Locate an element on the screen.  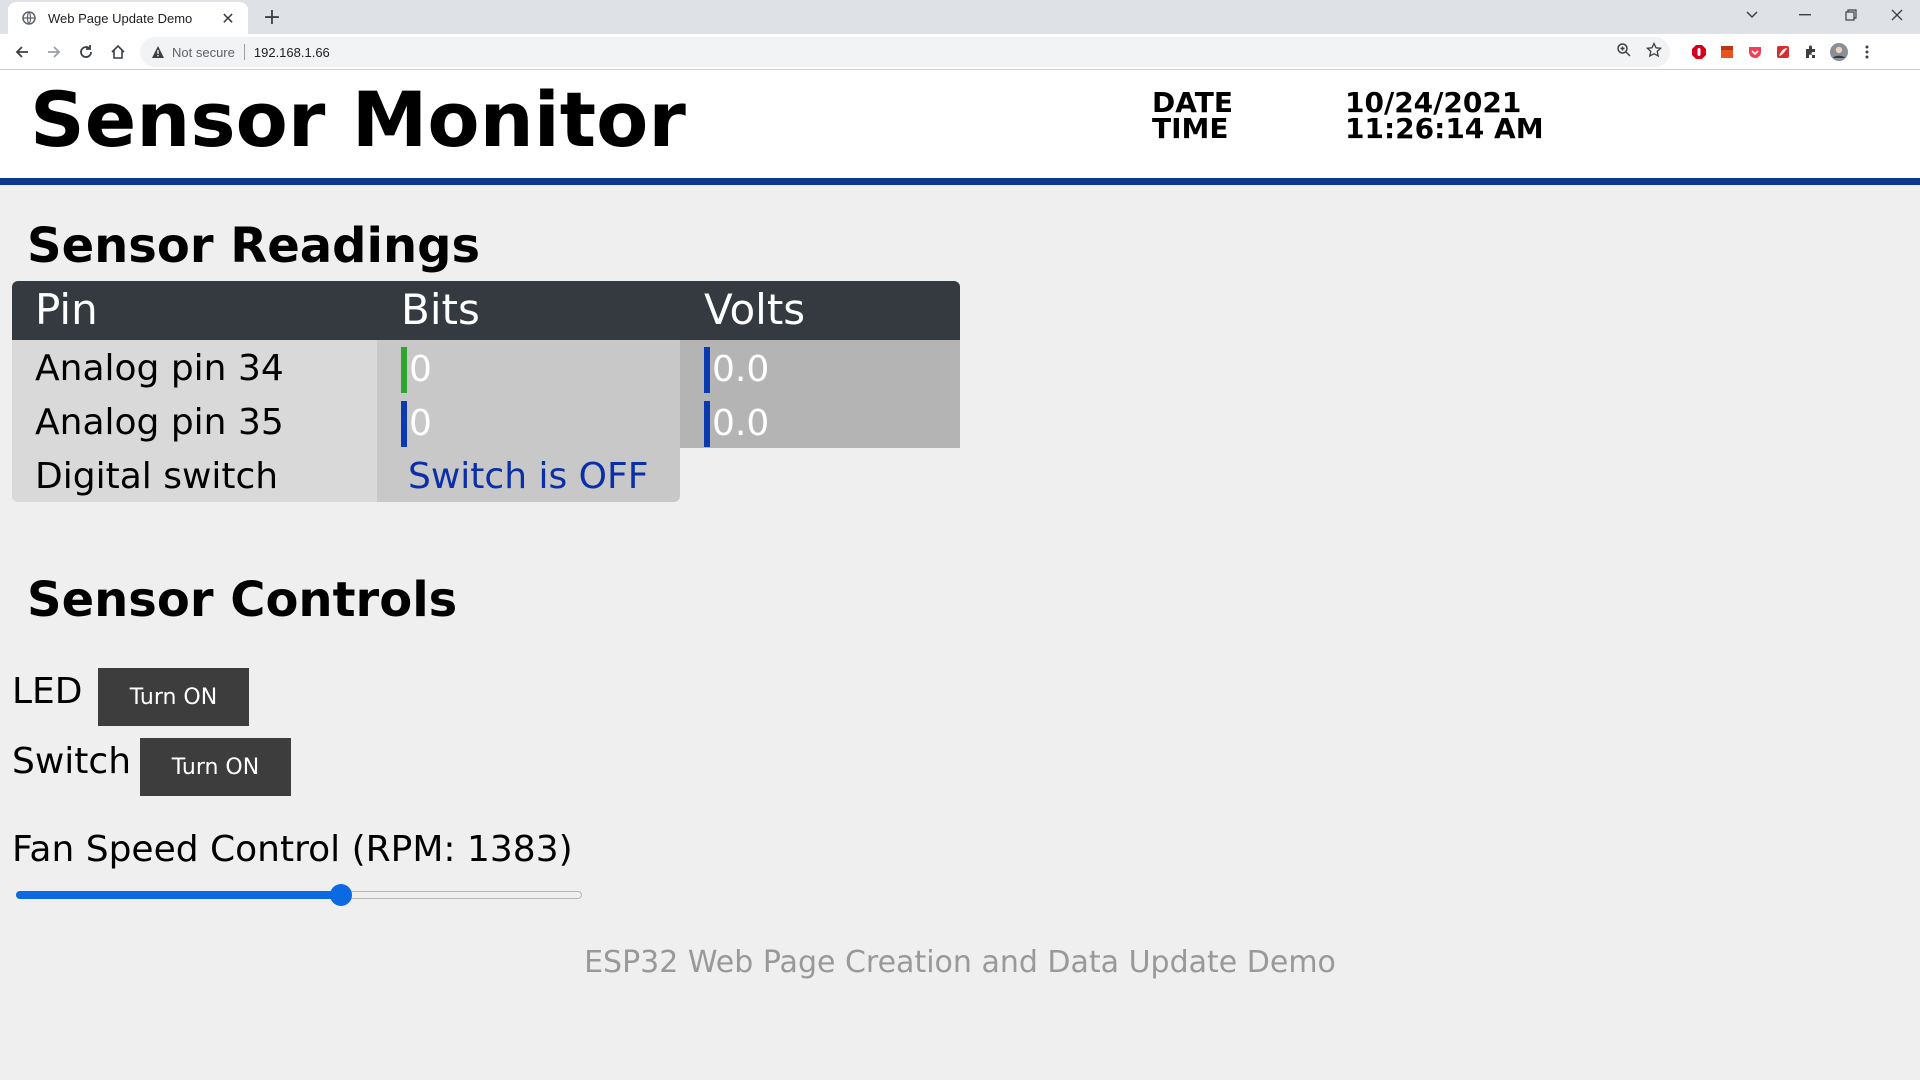
switch-label: Switch is located at coordinates (72, 761).